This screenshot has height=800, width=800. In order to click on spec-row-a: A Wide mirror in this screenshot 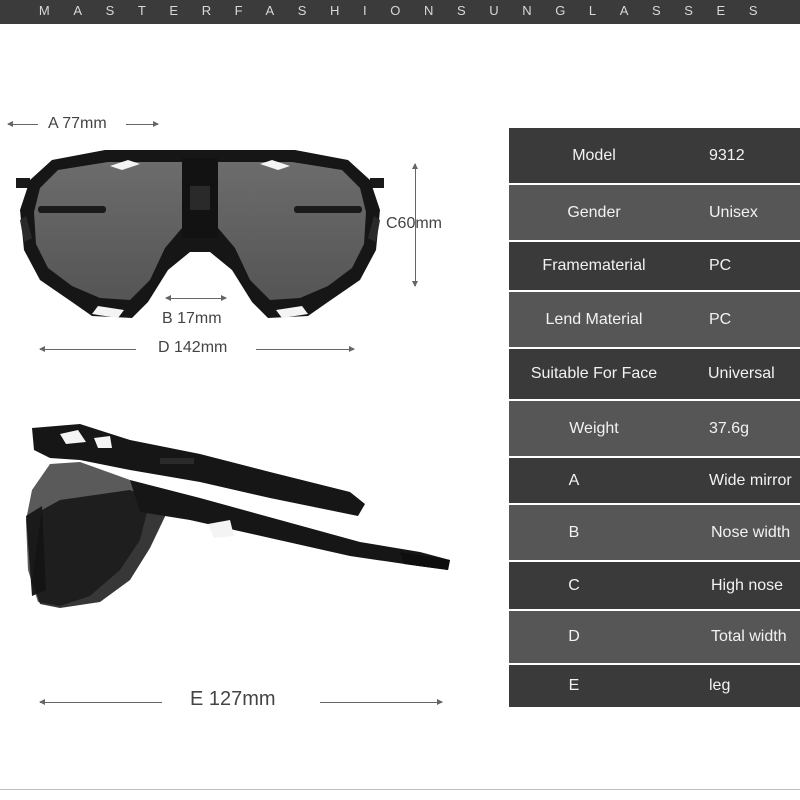, I will do `click(654, 480)`.